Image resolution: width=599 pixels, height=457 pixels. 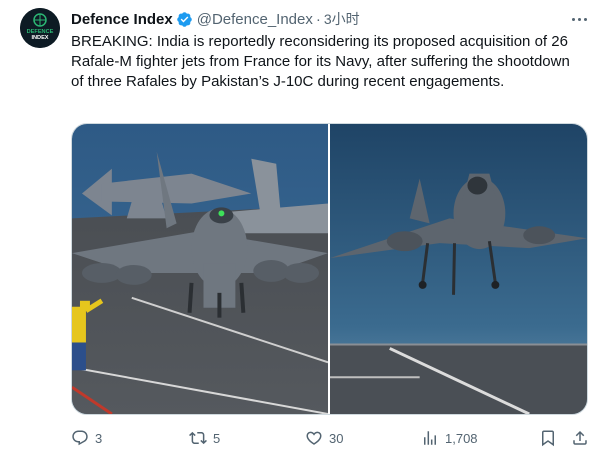 I want to click on reply-count: 3, so click(x=99, y=438).